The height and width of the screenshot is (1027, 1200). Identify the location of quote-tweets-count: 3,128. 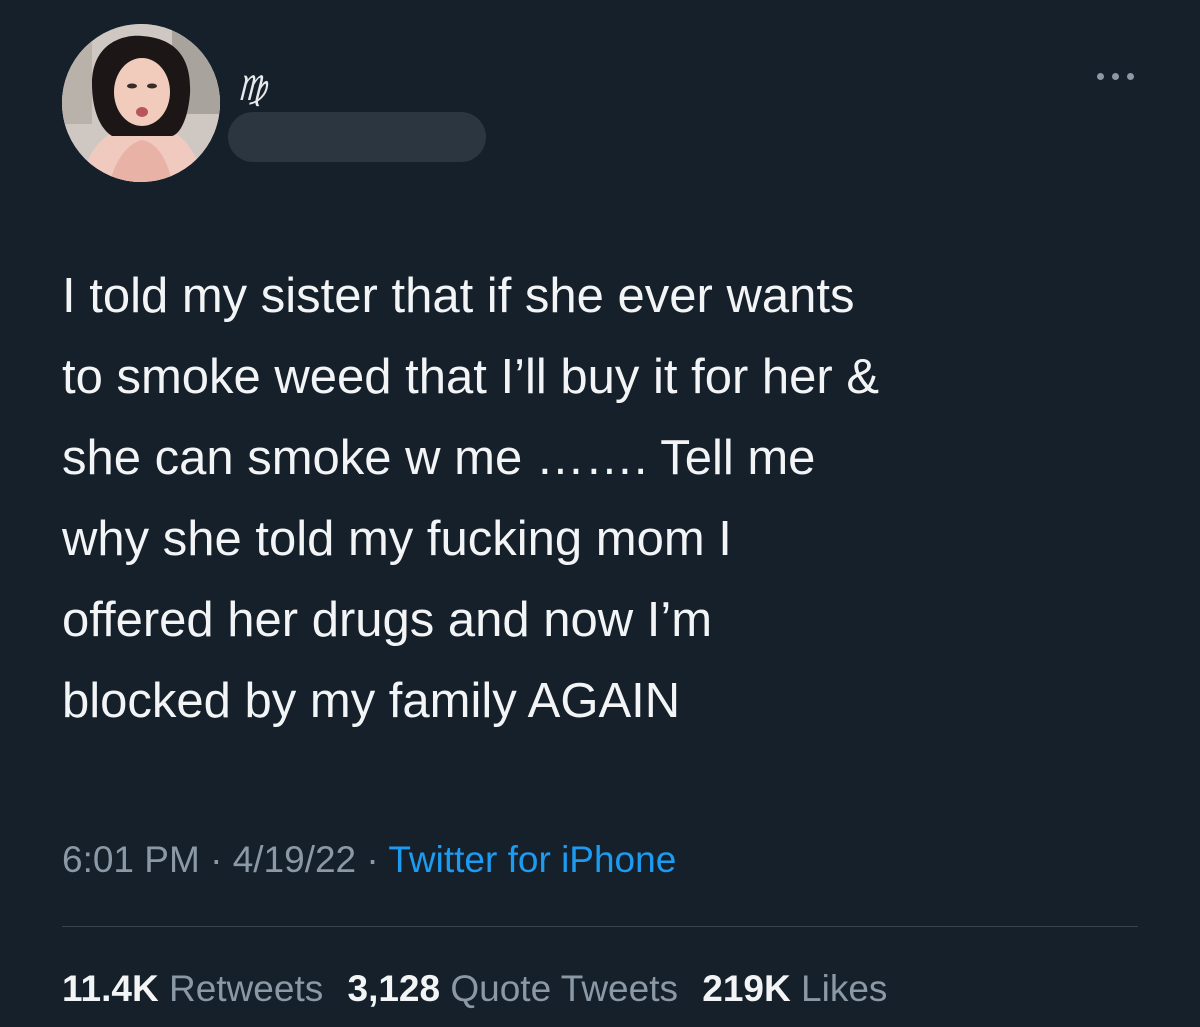
(394, 988).